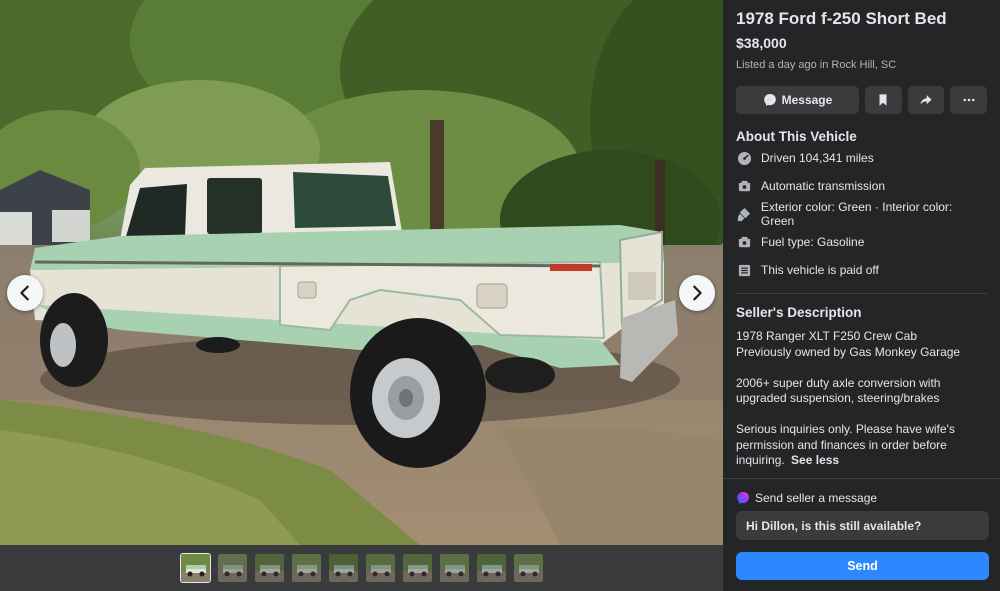  I want to click on see-less-link: See less, so click(815, 460).